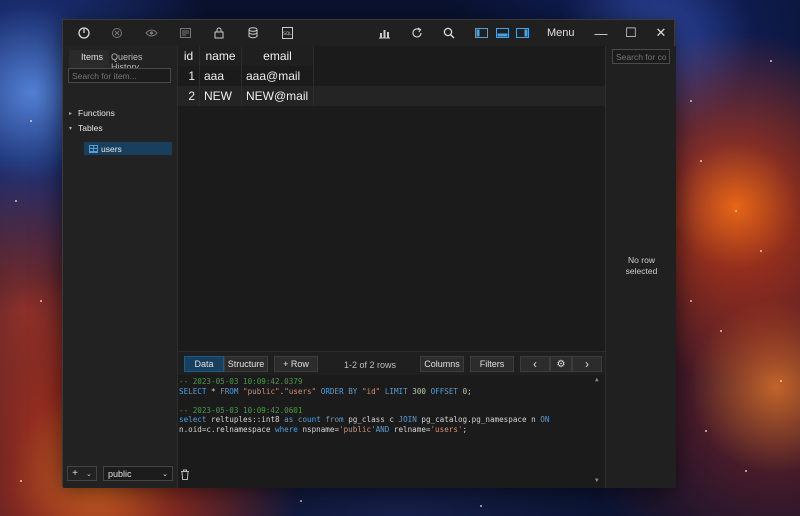 Image resolution: width=800 pixels, height=516 pixels. I want to click on minimize-button: —, so click(601, 33).